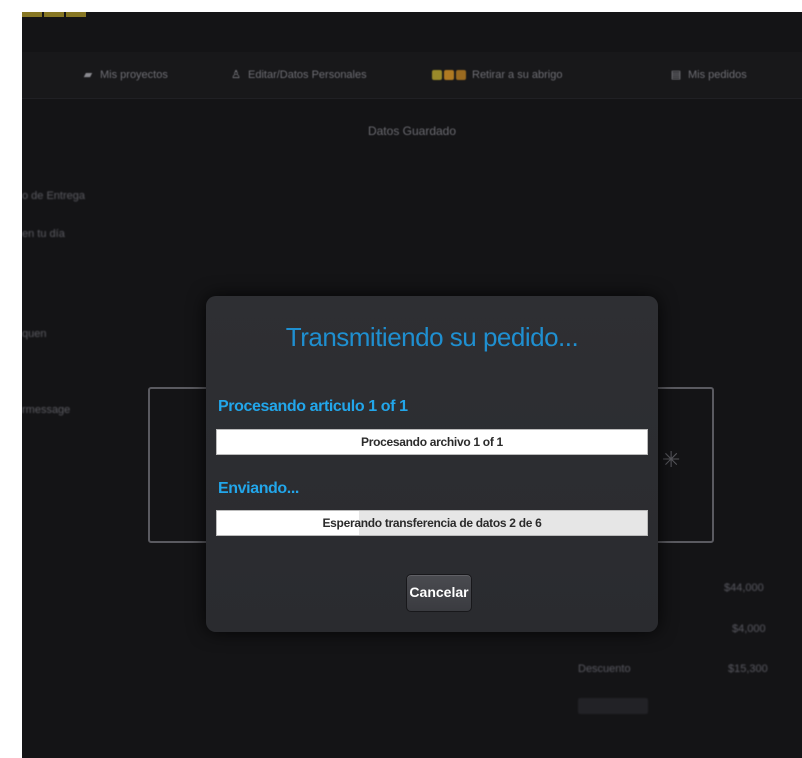 Image resolution: width=802 pixels, height=758 pixels. I want to click on nav-edit-personal-data: ♙ Editar/Datos Personales, so click(298, 75).